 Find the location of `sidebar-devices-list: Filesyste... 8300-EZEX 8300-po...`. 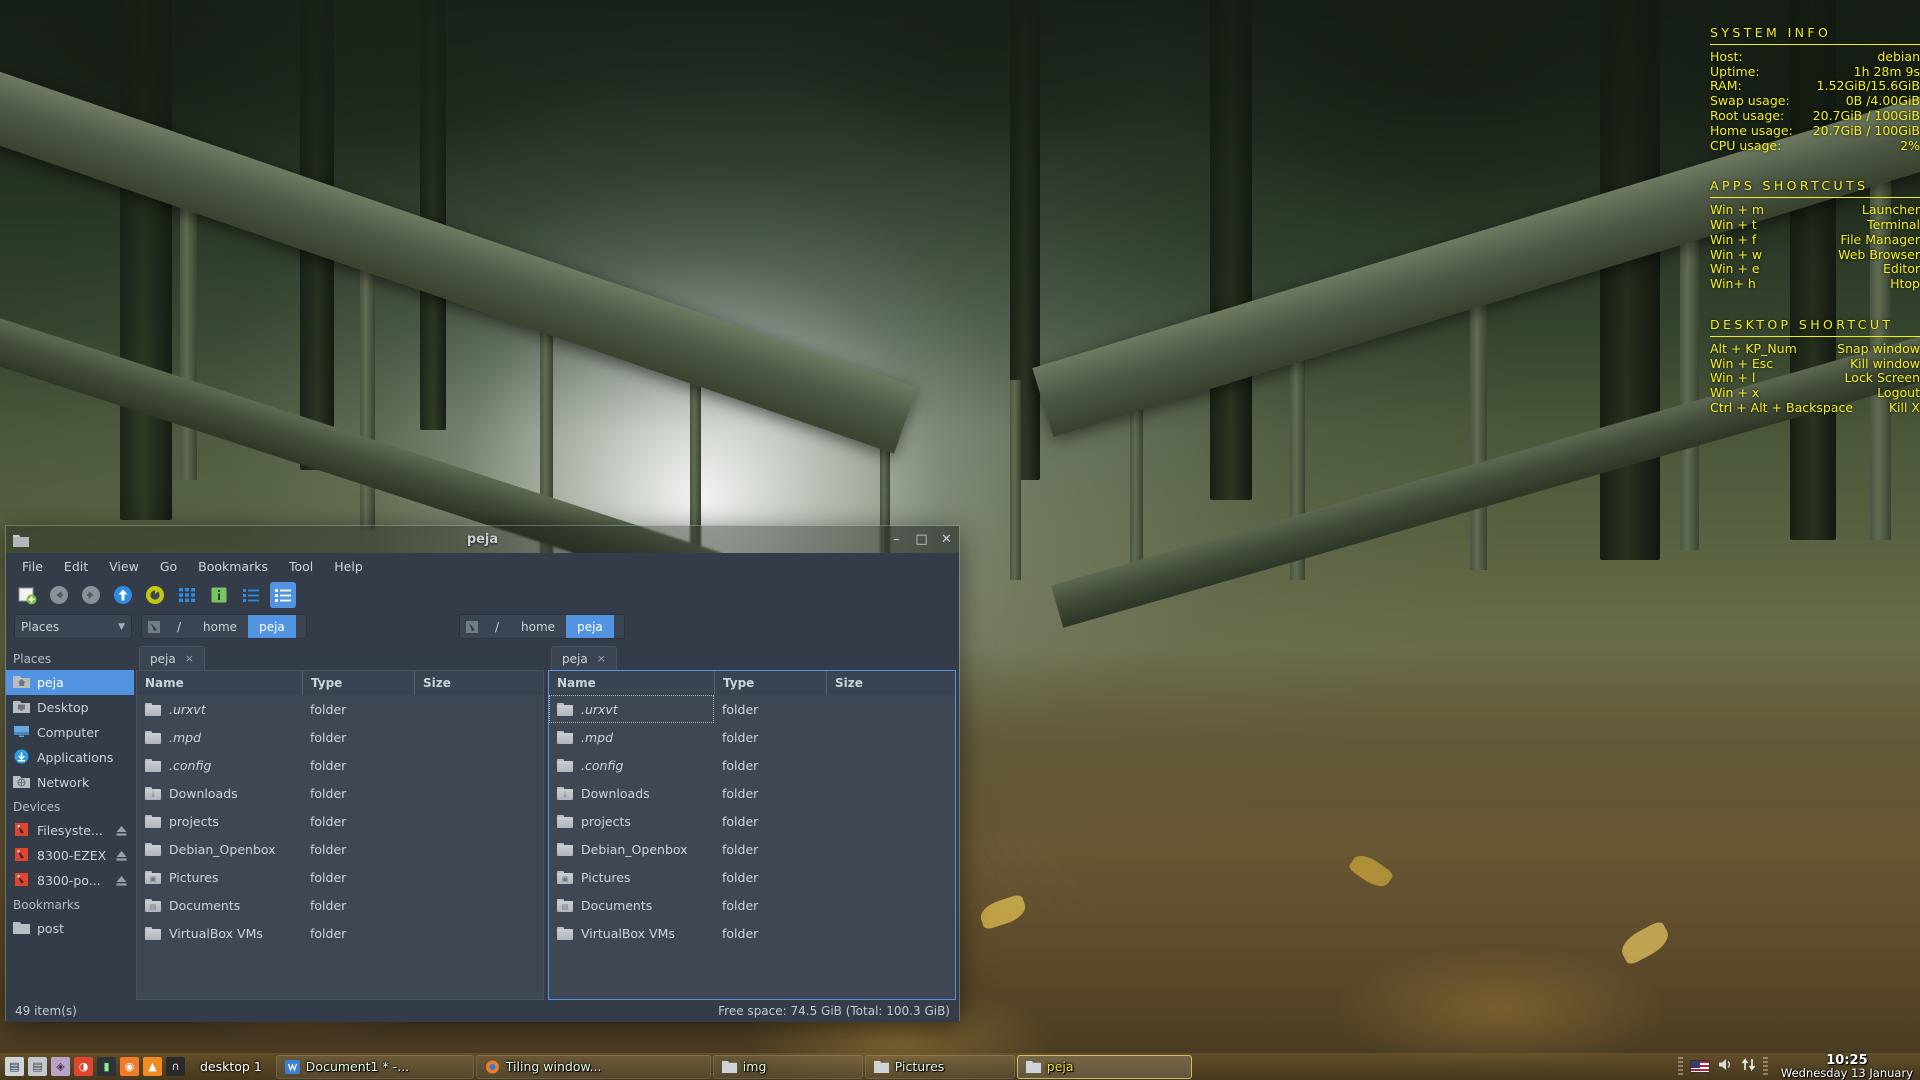

sidebar-devices-list: Filesyste... 8300-EZEX 8300-po... is located at coordinates (70, 855).